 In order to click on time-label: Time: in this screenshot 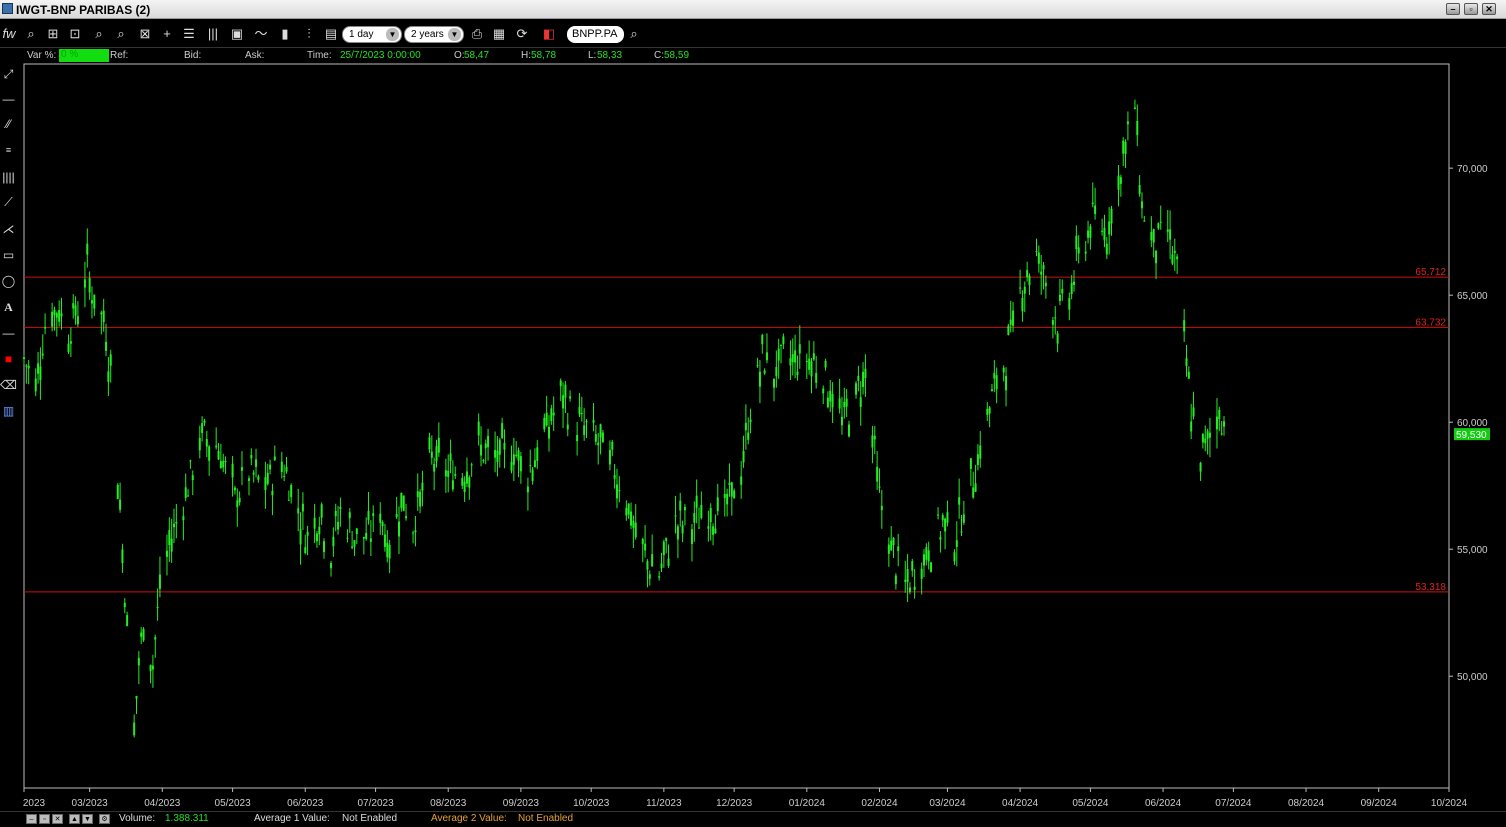, I will do `click(319, 55)`.